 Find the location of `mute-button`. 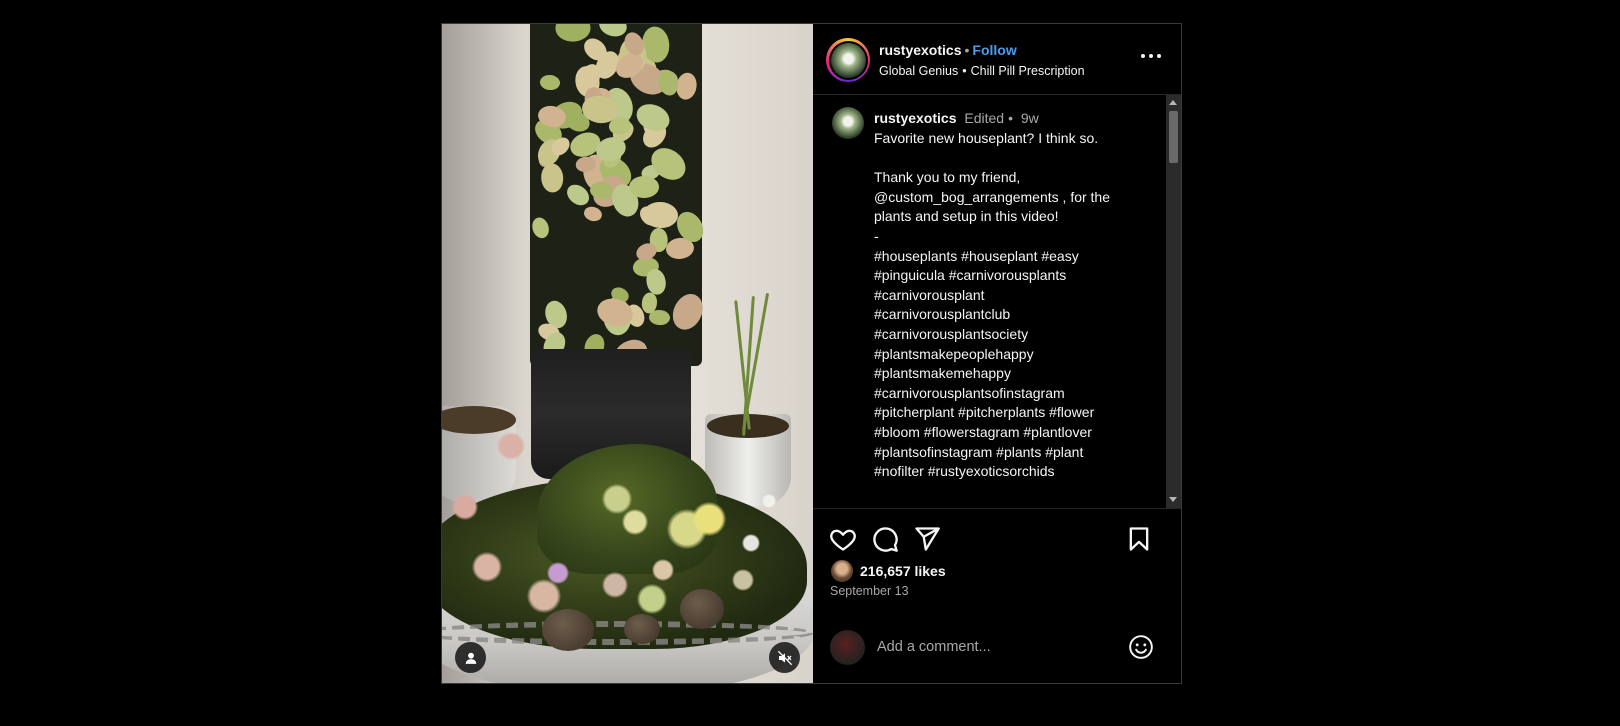

mute-button is located at coordinates (784, 657).